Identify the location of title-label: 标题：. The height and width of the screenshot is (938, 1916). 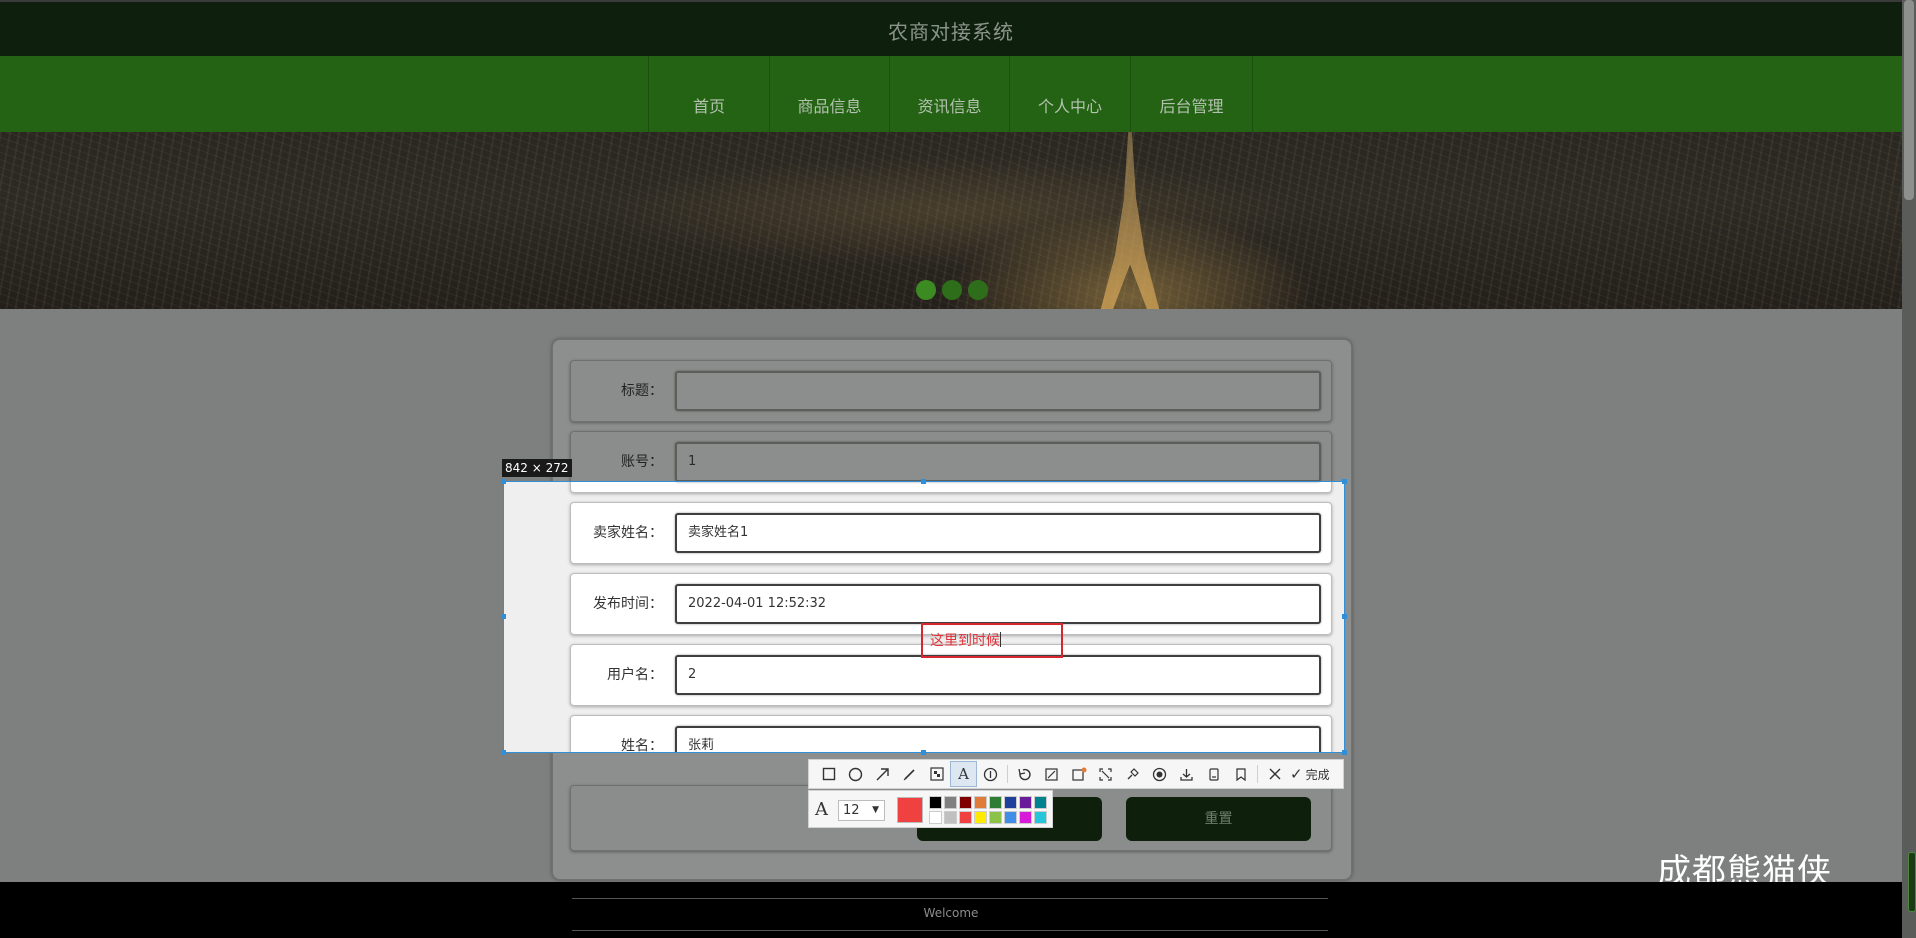
(642, 391).